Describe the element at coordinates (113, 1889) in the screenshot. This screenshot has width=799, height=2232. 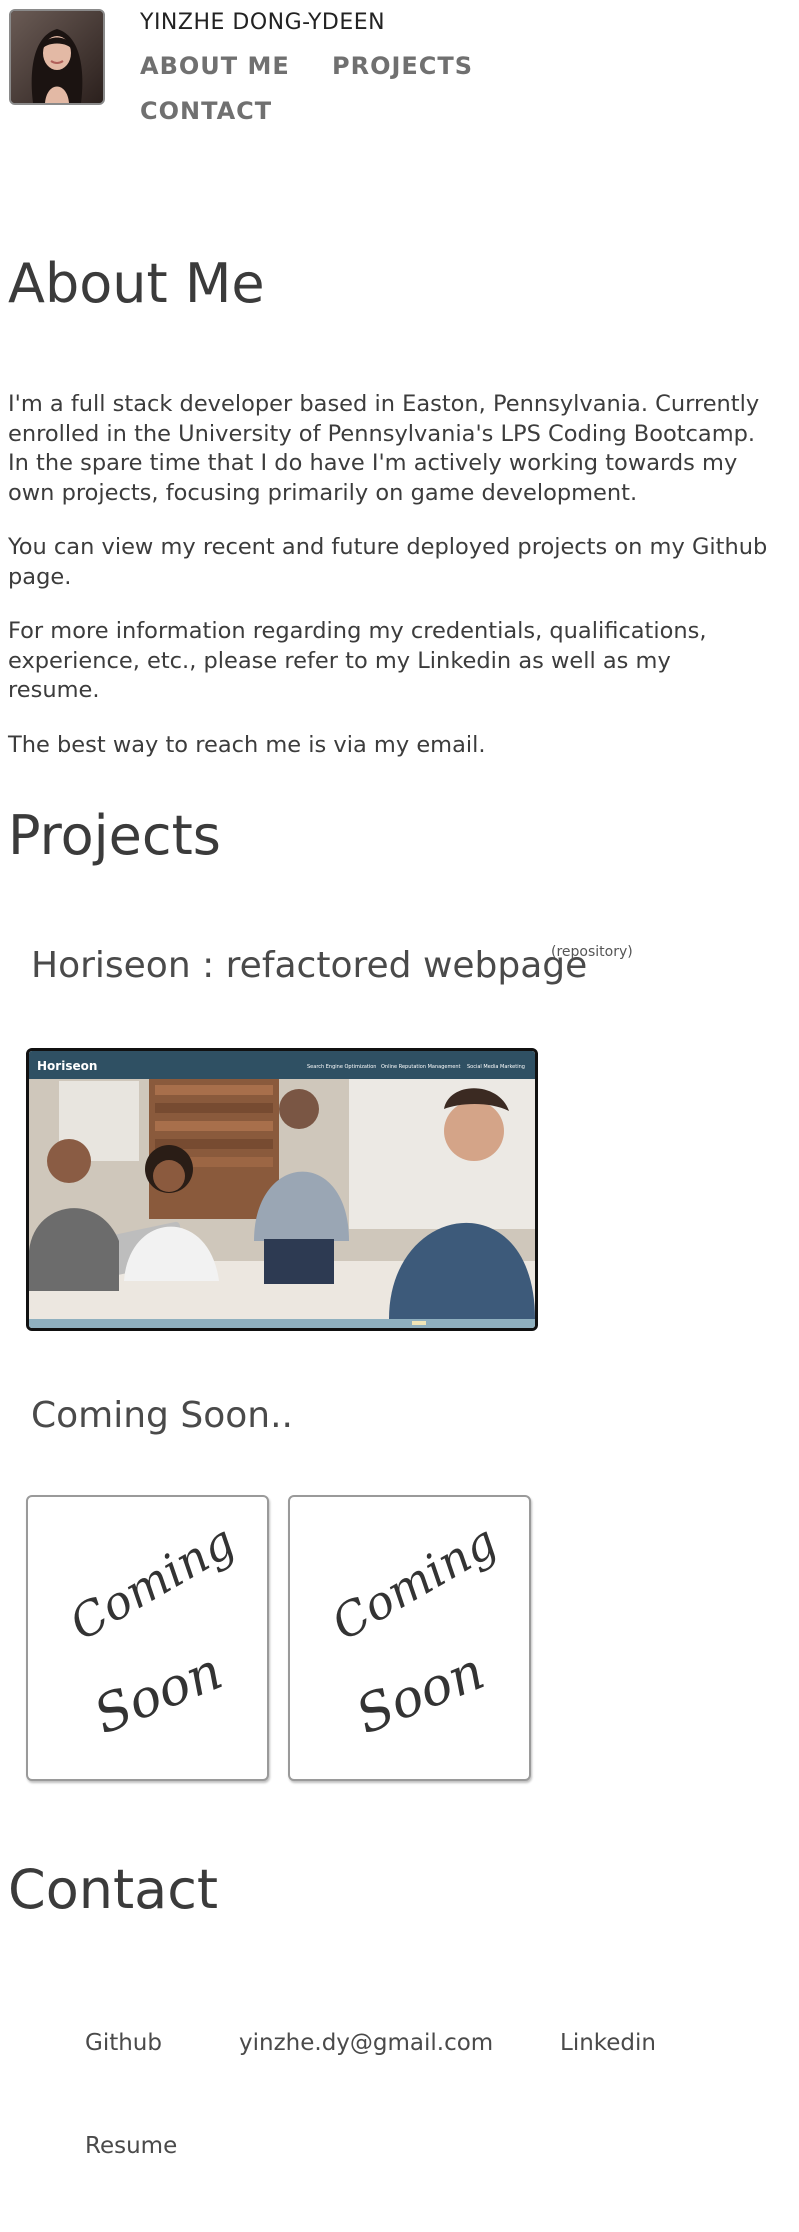
I see `contact-heading: Contact` at that location.